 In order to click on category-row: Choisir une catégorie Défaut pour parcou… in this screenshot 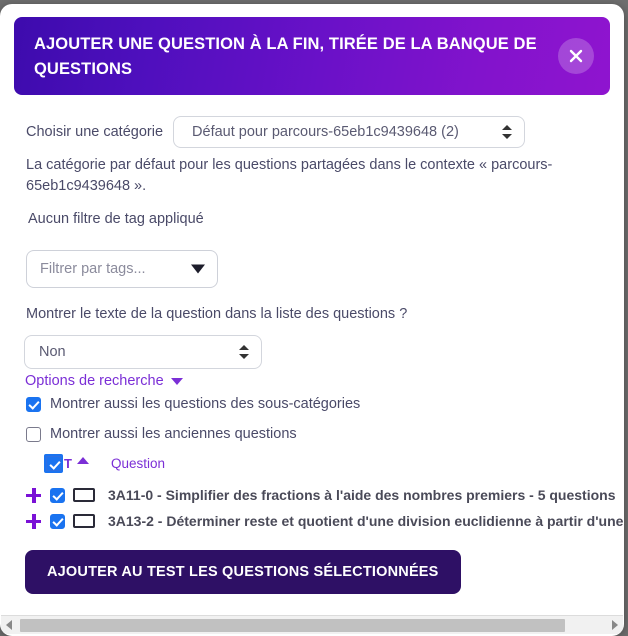, I will do `click(276, 132)`.